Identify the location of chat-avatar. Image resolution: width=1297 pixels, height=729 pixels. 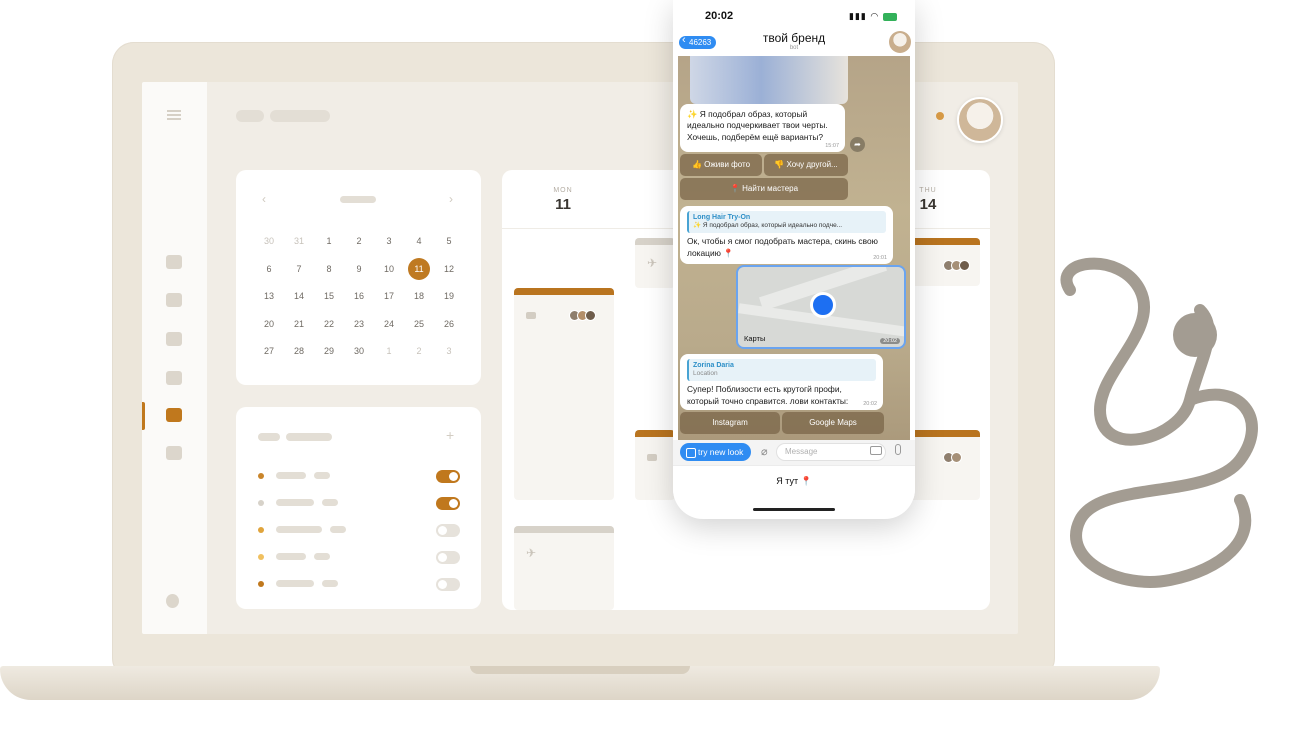
(900, 42).